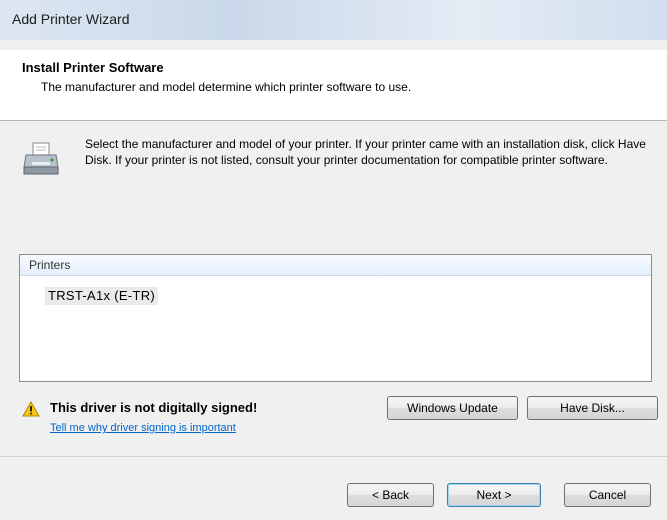  I want to click on back-button: < Back, so click(390, 495).